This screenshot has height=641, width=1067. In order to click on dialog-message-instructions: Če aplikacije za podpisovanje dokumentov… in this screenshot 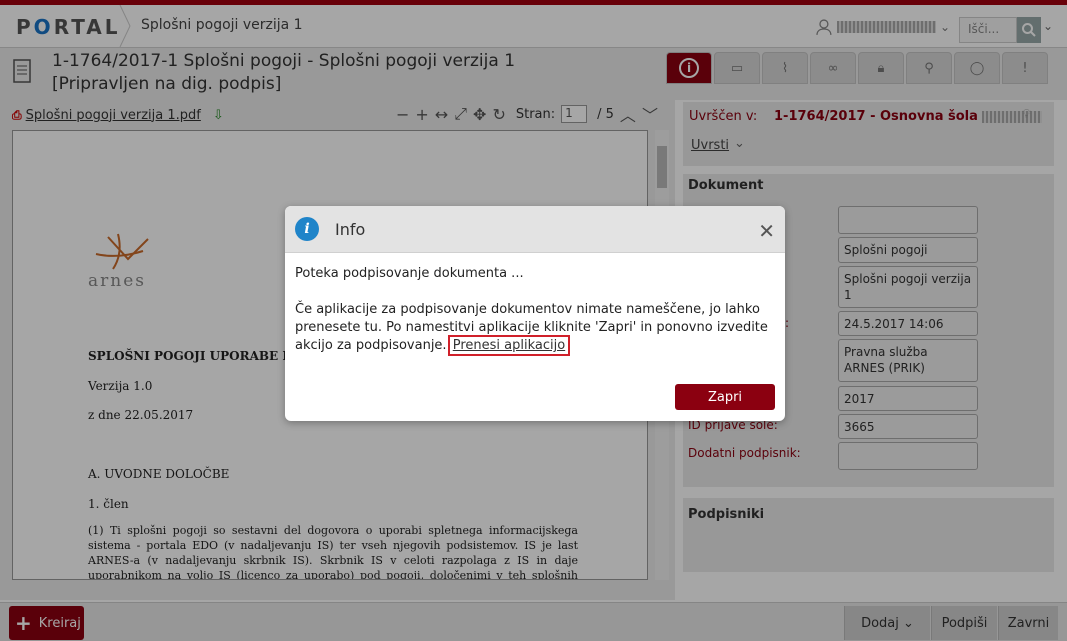, I will do `click(535, 328)`.